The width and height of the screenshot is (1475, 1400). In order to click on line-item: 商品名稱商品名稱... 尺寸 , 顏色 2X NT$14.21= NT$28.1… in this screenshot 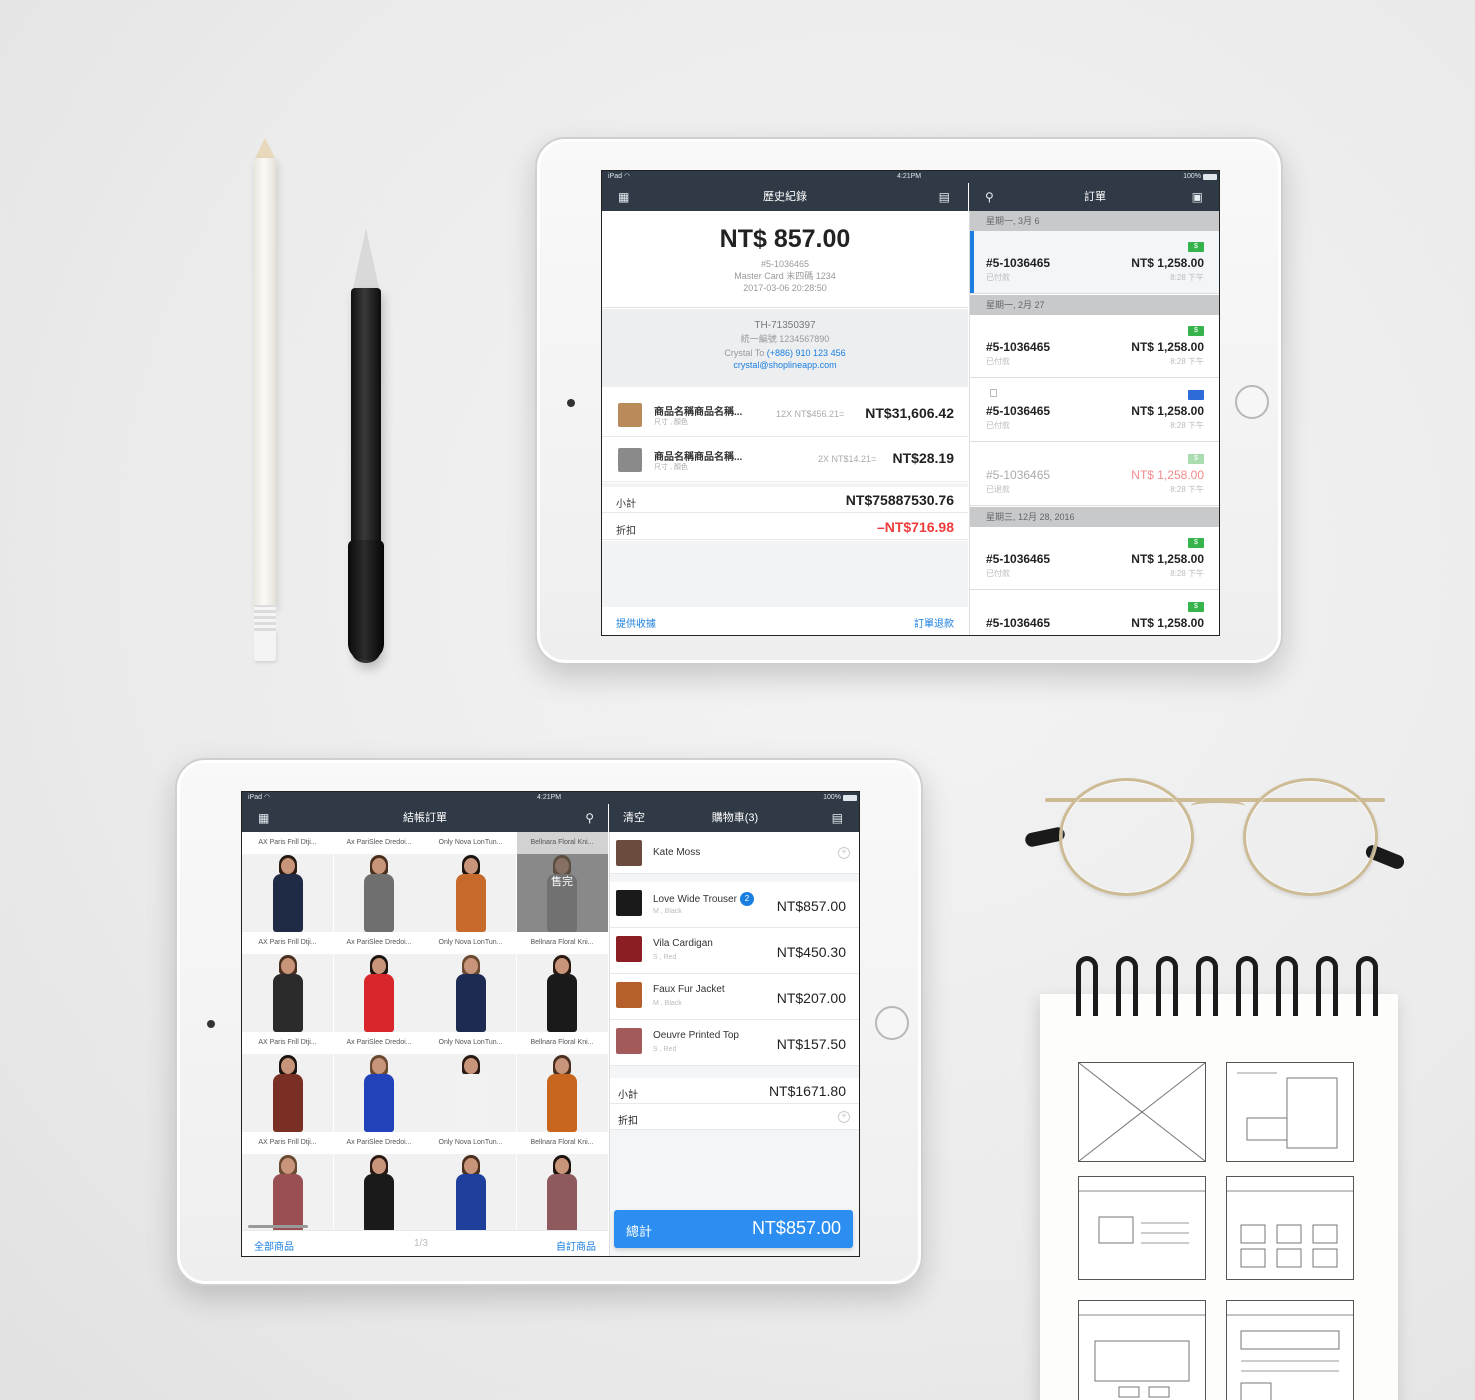, I will do `click(785, 460)`.